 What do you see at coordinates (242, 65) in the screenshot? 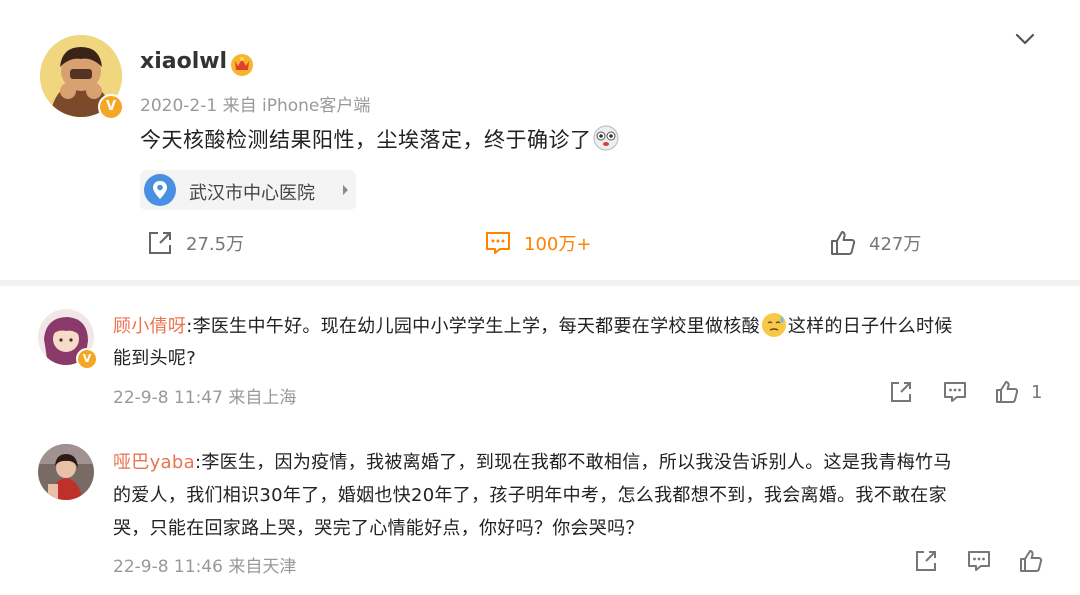
I see `crown-icon` at bounding box center [242, 65].